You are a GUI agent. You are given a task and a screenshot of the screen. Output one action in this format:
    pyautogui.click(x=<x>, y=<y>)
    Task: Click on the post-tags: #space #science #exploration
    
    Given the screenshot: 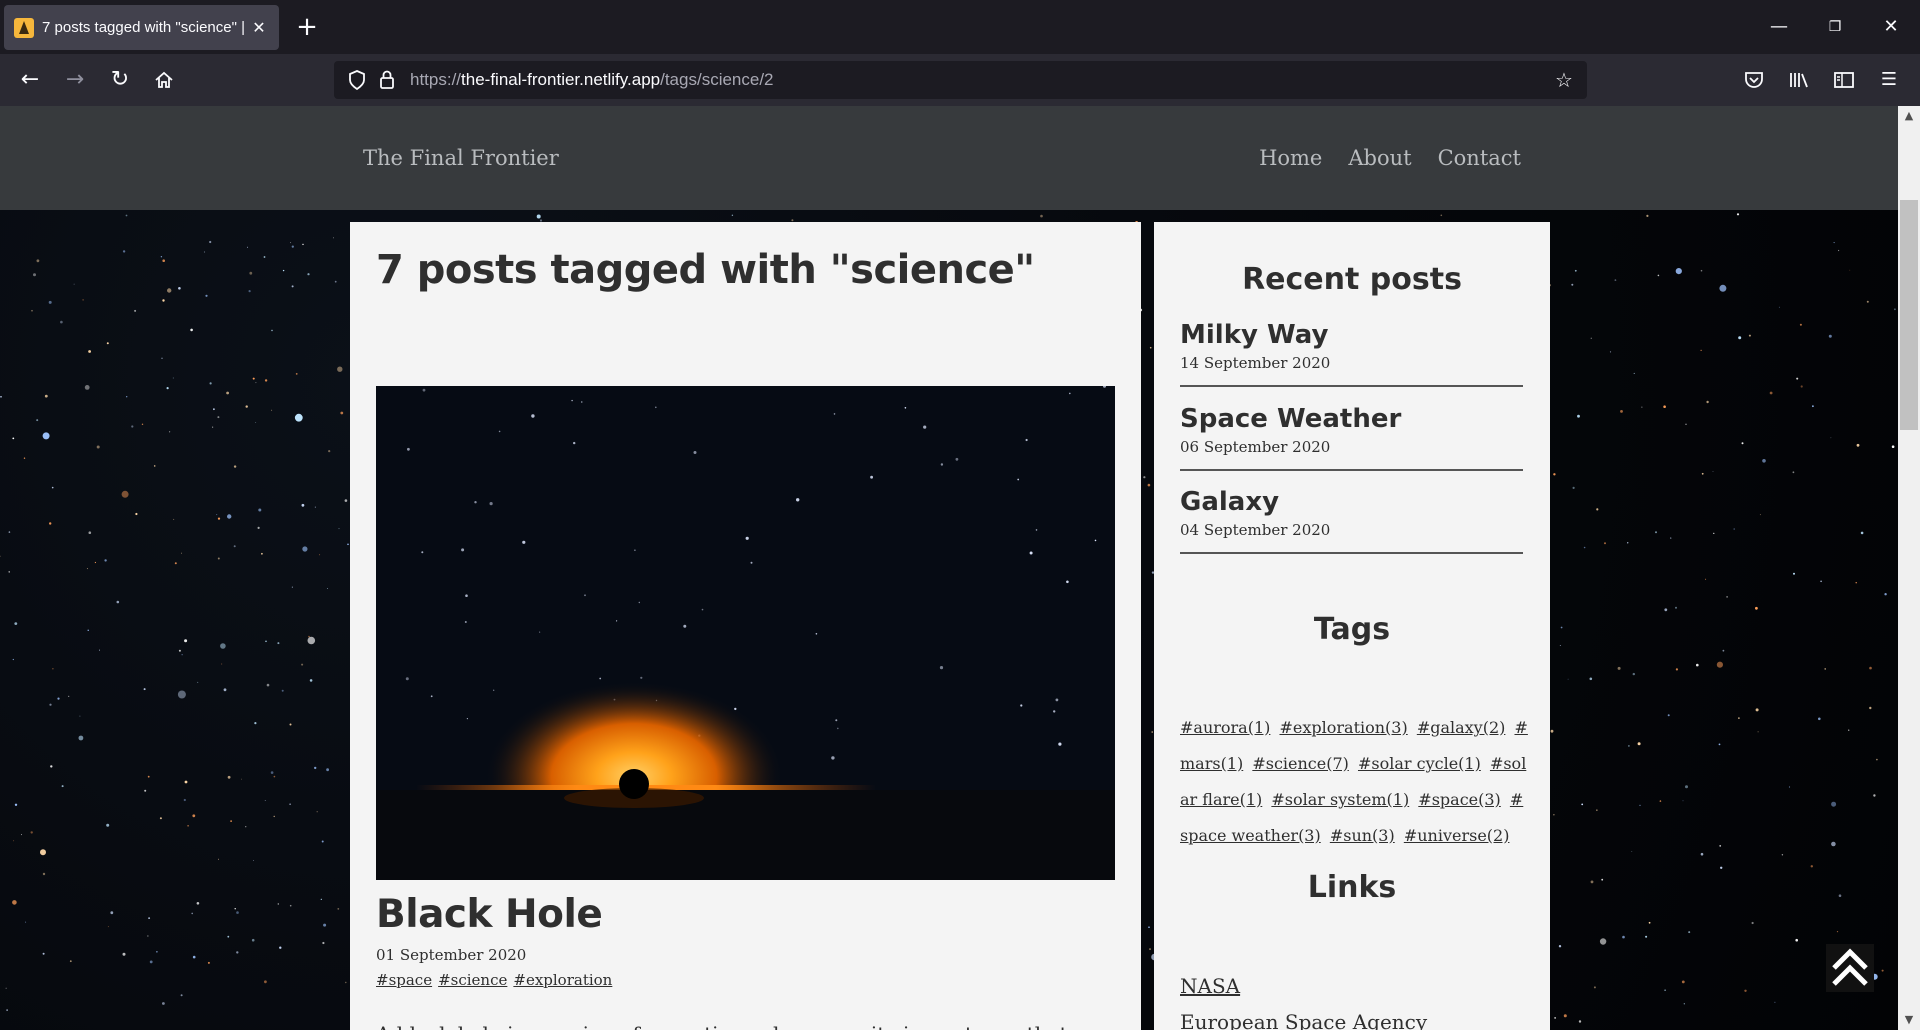 What is the action you would take?
    pyautogui.click(x=494, y=980)
    